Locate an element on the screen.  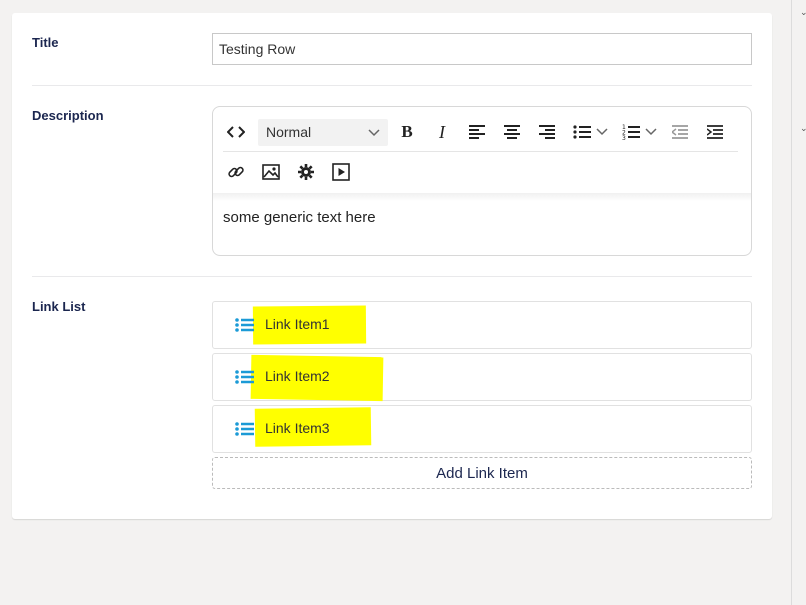
media-icon is located at coordinates (341, 172).